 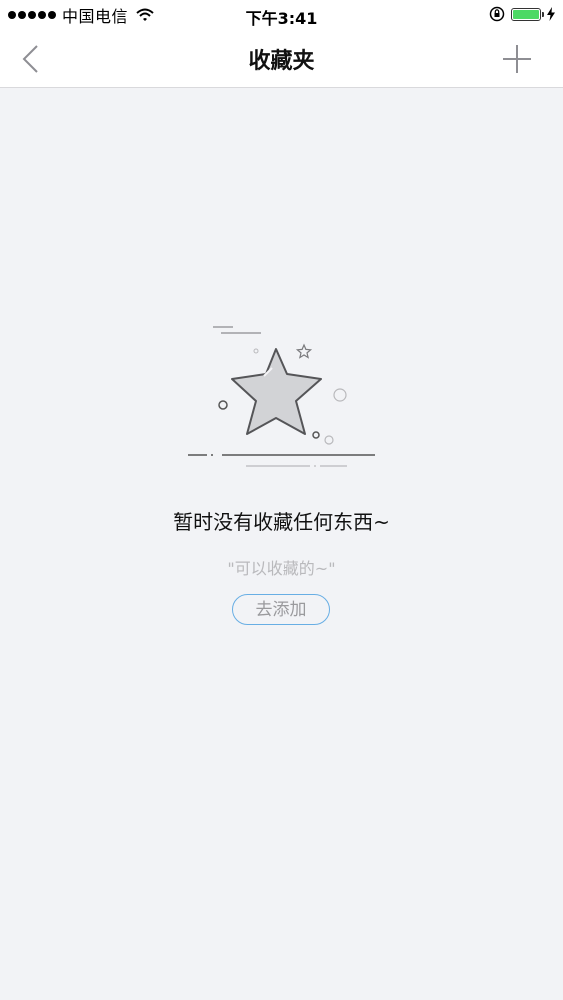 I want to click on empty-state-title: 暂时没有收藏任何东西~, so click(x=281, y=522).